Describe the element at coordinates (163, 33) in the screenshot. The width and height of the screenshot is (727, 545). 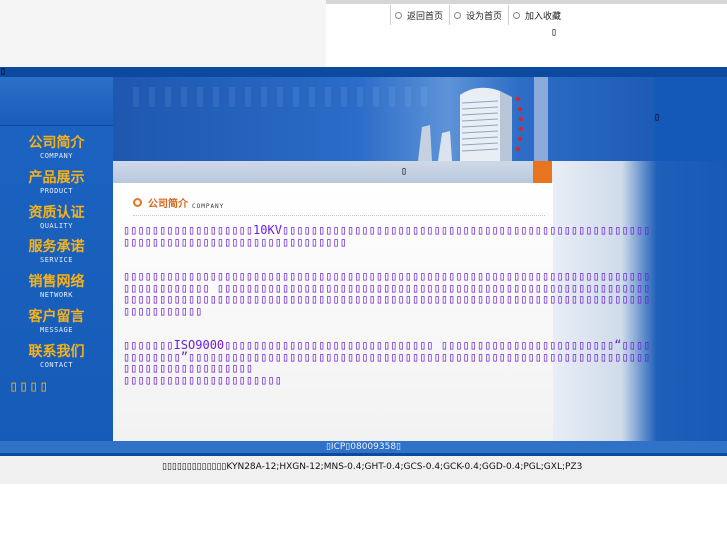
I see `header-left-area` at that location.